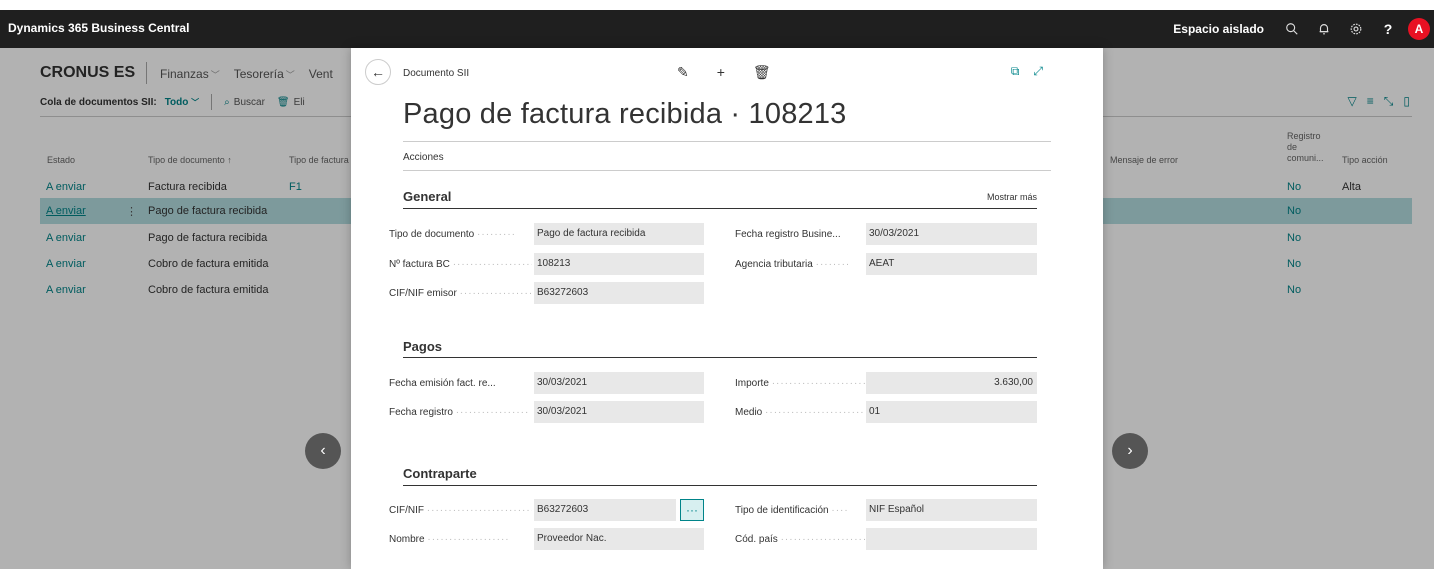  What do you see at coordinates (1324, 29) in the screenshot?
I see `bell-icon` at bounding box center [1324, 29].